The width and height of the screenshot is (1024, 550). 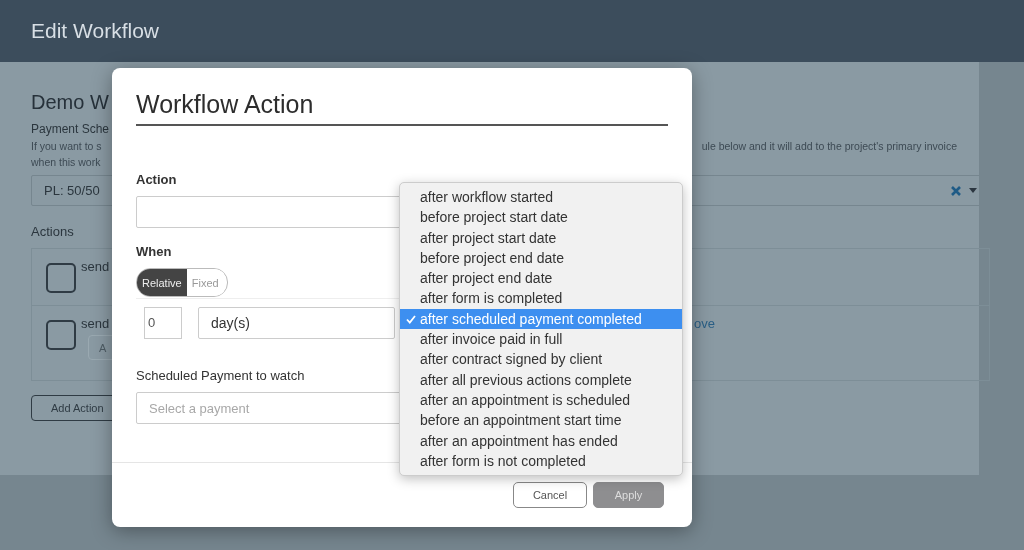 What do you see at coordinates (829, 146) in the screenshot?
I see `help-text: ule below and it will add to the project's primary invoice` at bounding box center [829, 146].